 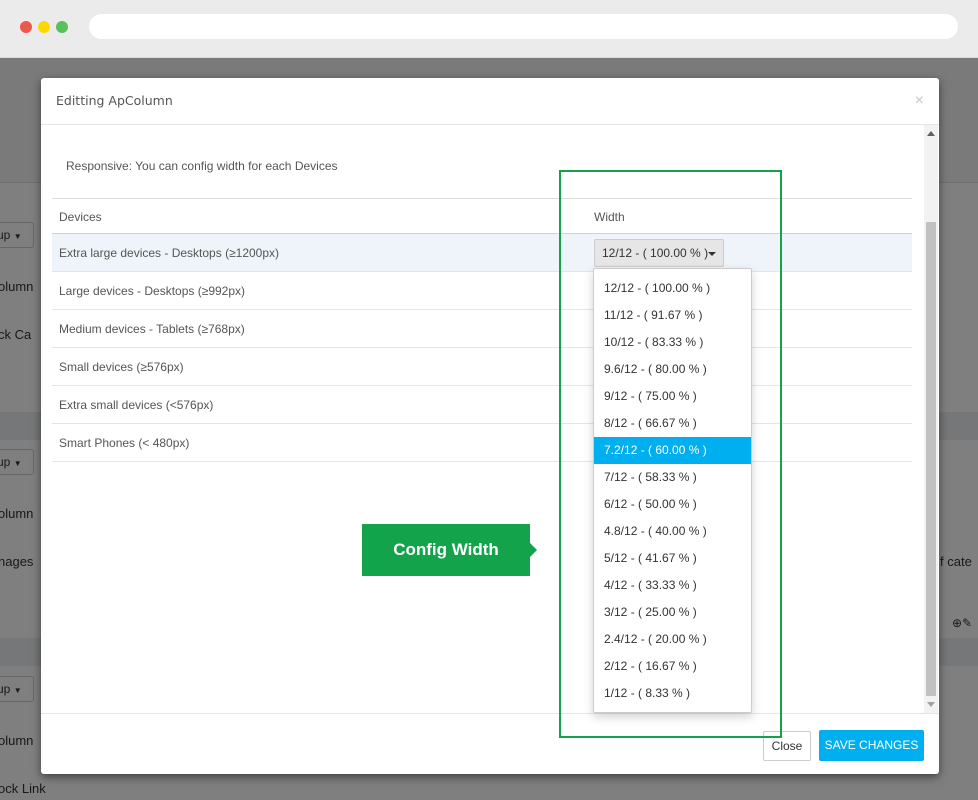 I want to click on window-maximize-dot, so click(x=62, y=27).